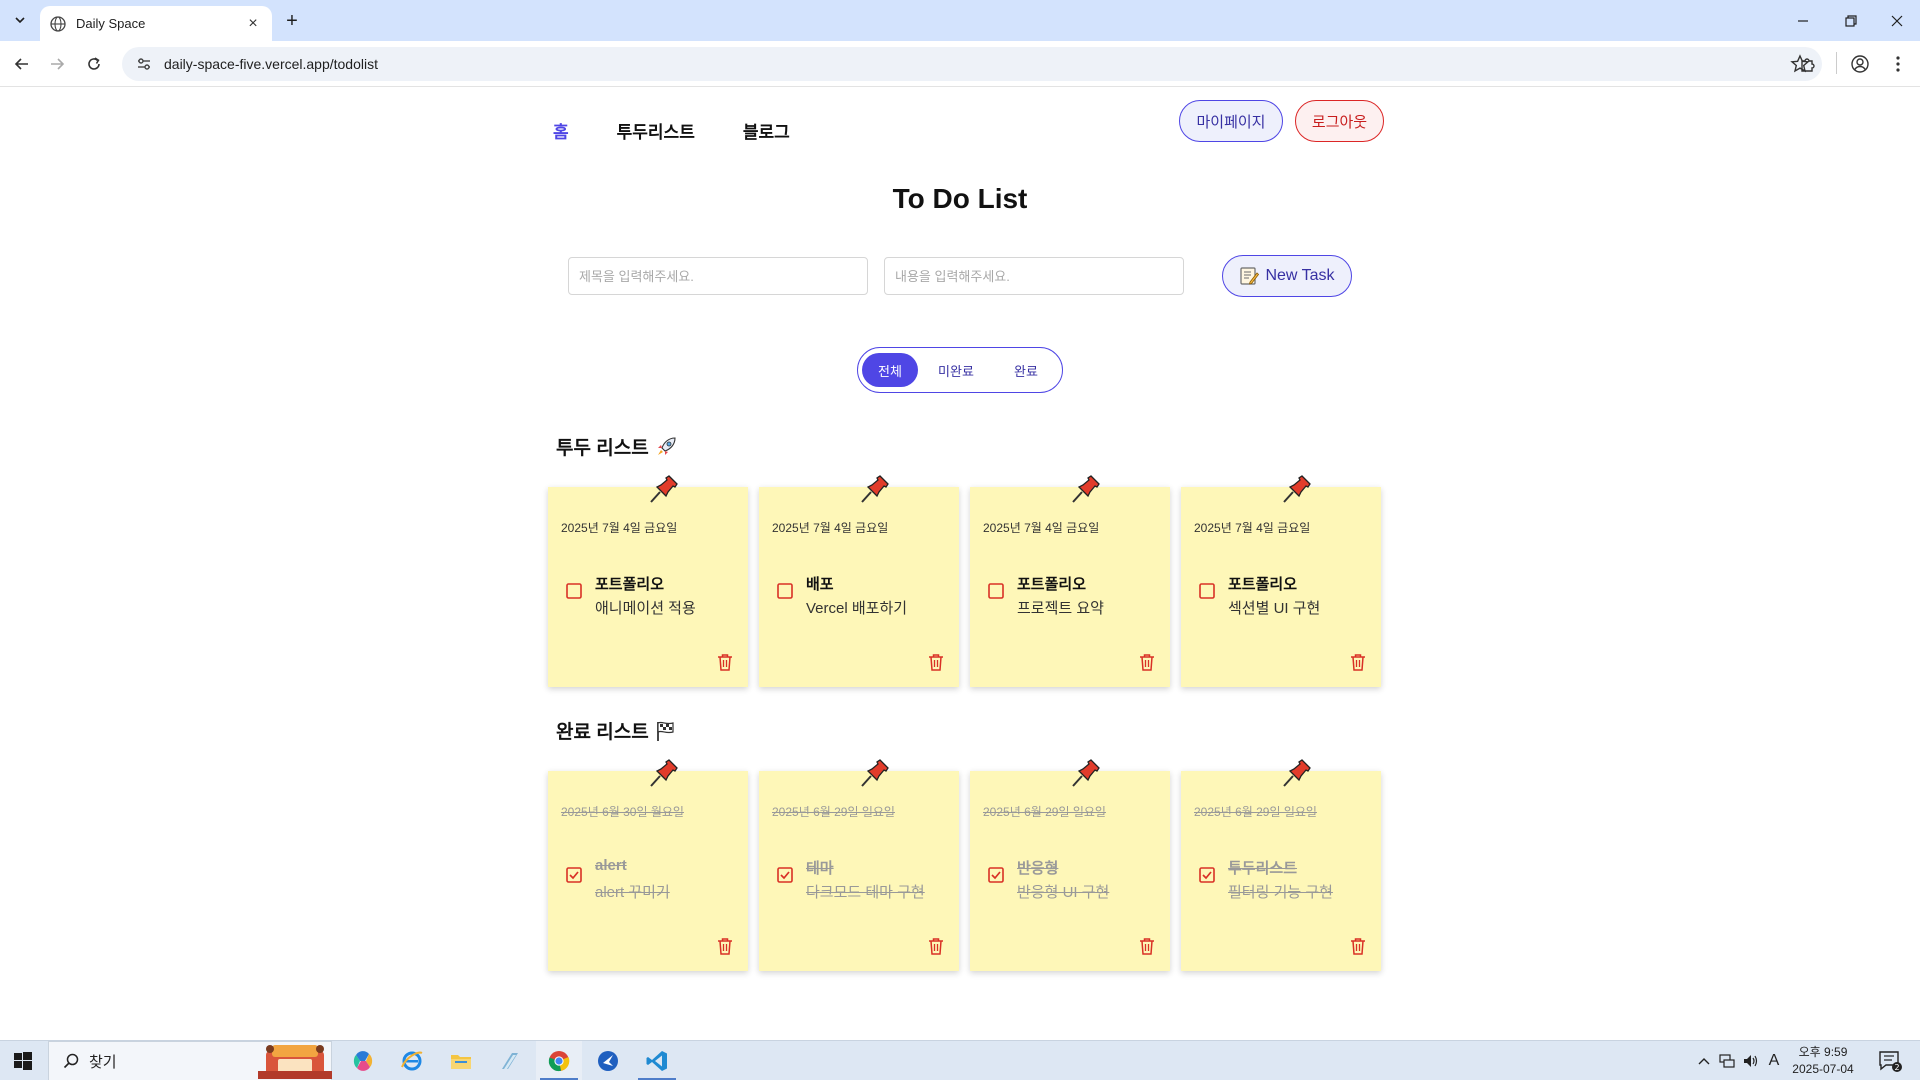  Describe the element at coordinates (559, 1060) in the screenshot. I see `chrome-app-icon` at that location.